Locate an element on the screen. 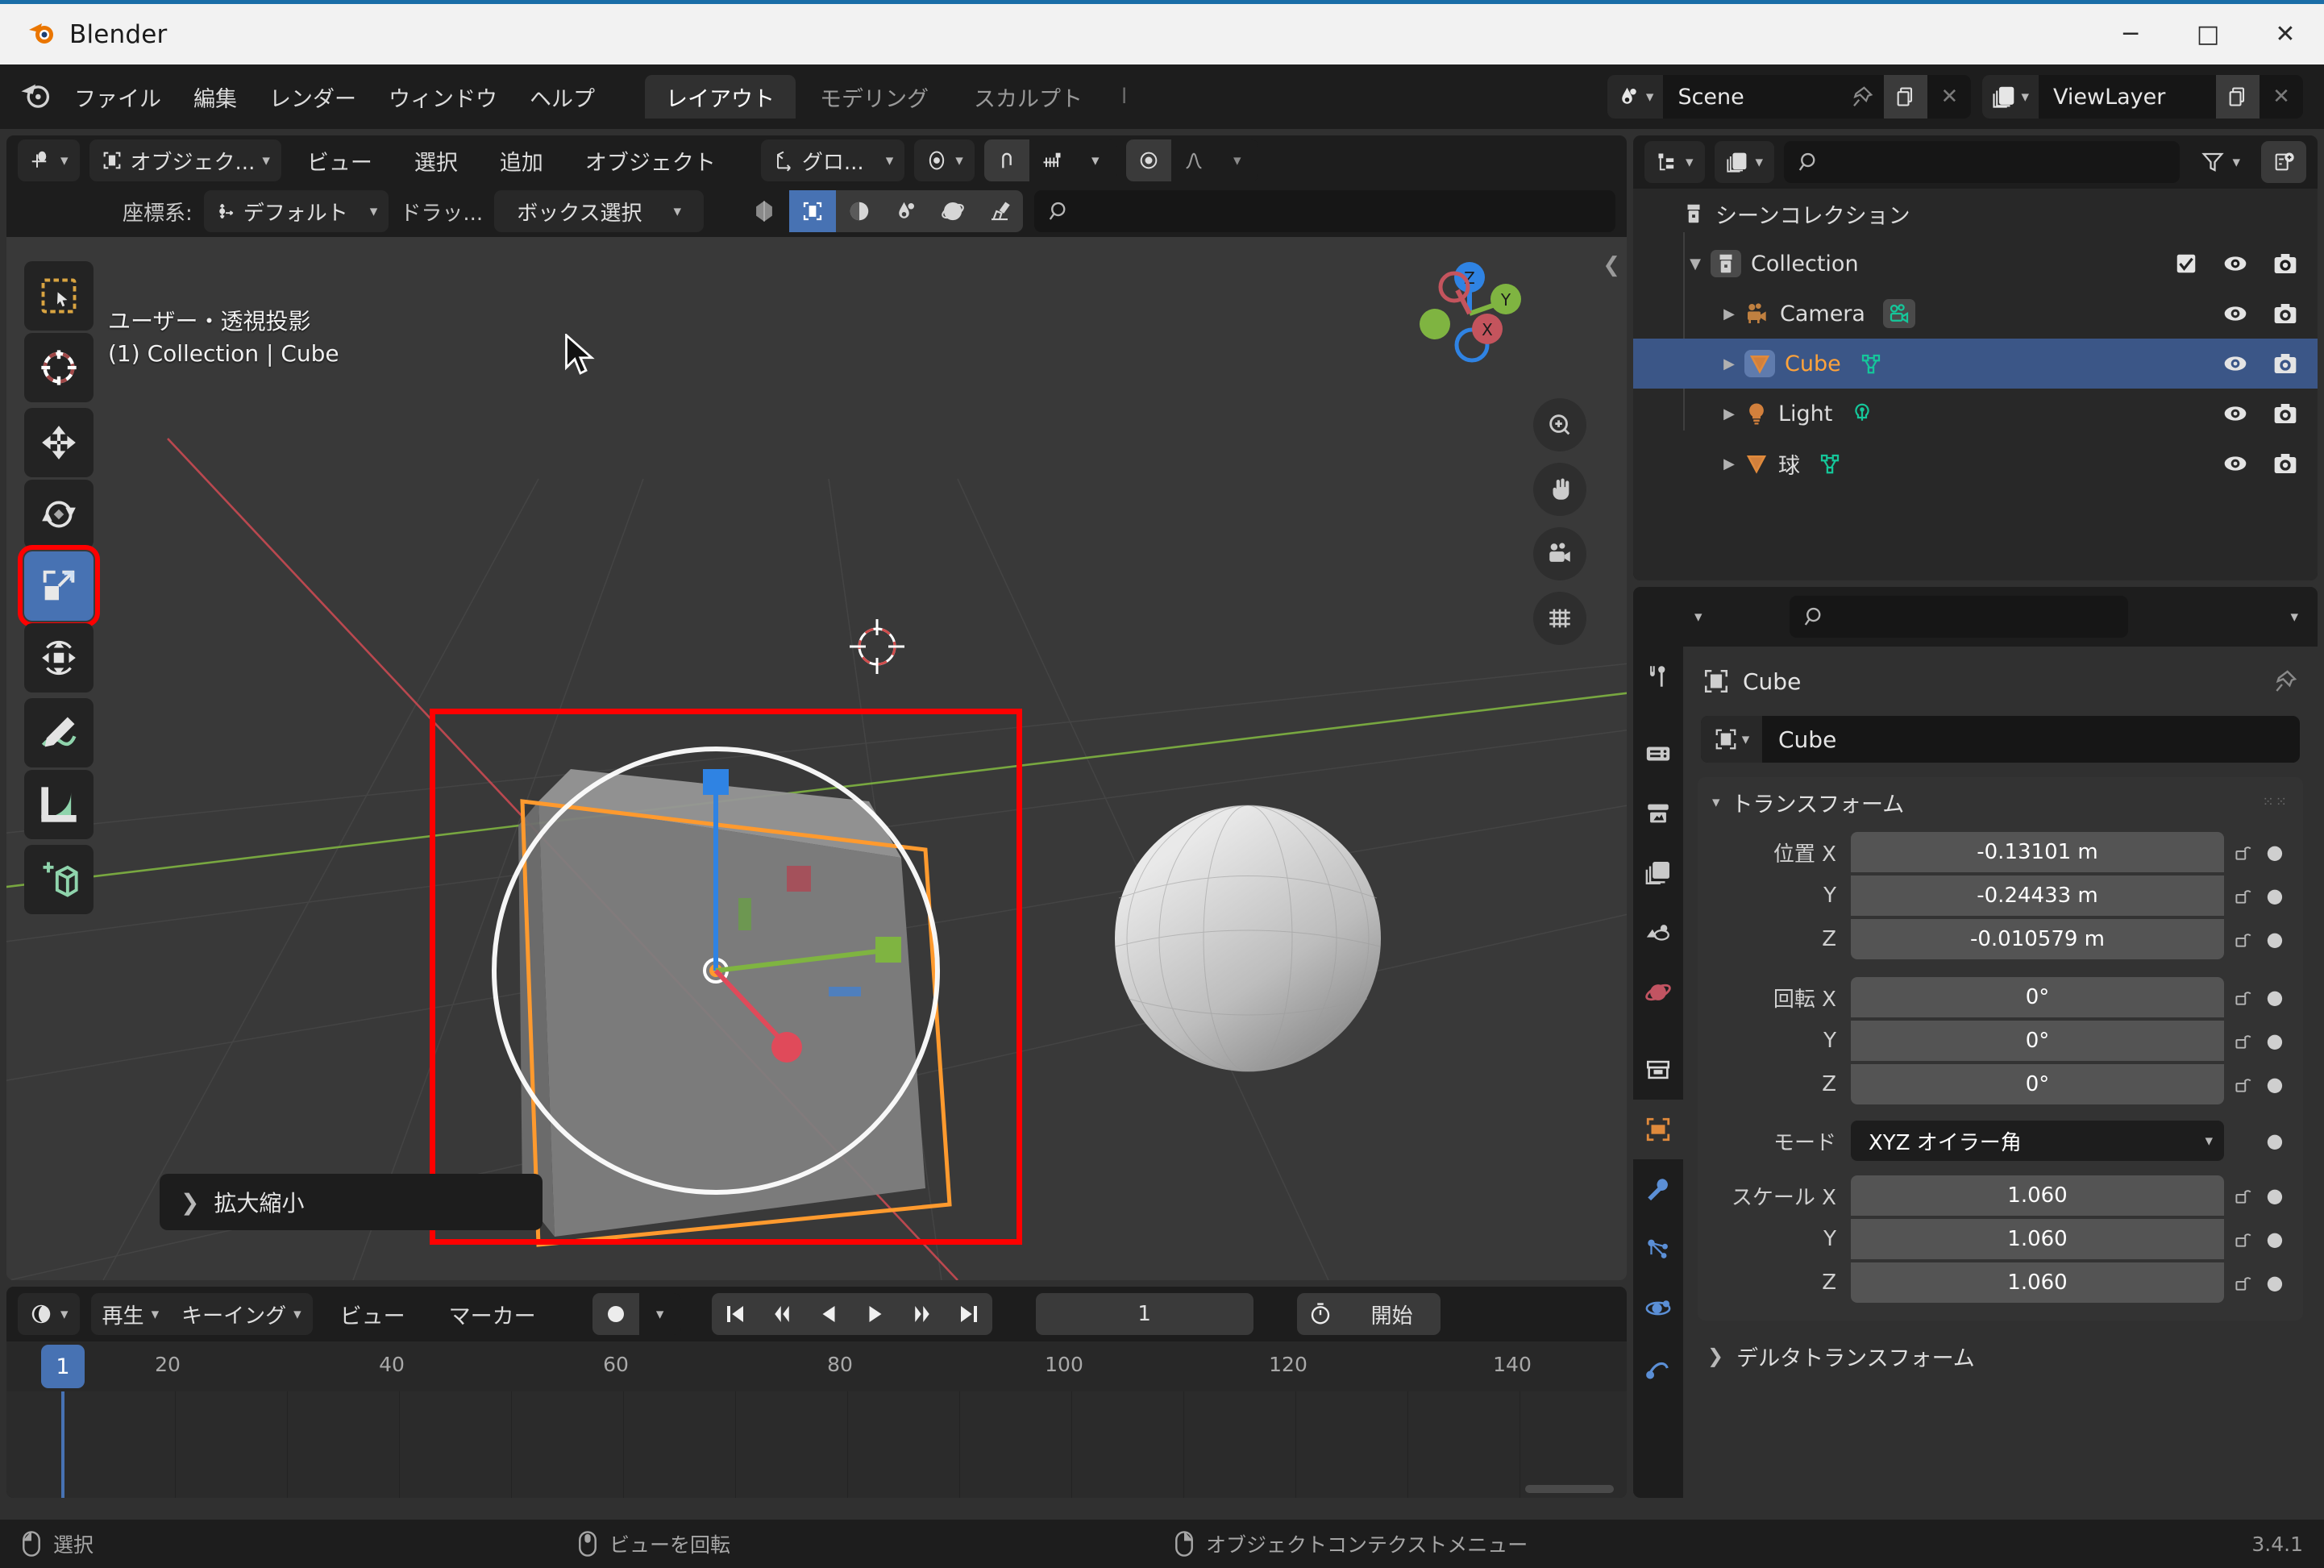 The height and width of the screenshot is (1568, 2324). object-name-value: Cube is located at coordinates (1799, 739).